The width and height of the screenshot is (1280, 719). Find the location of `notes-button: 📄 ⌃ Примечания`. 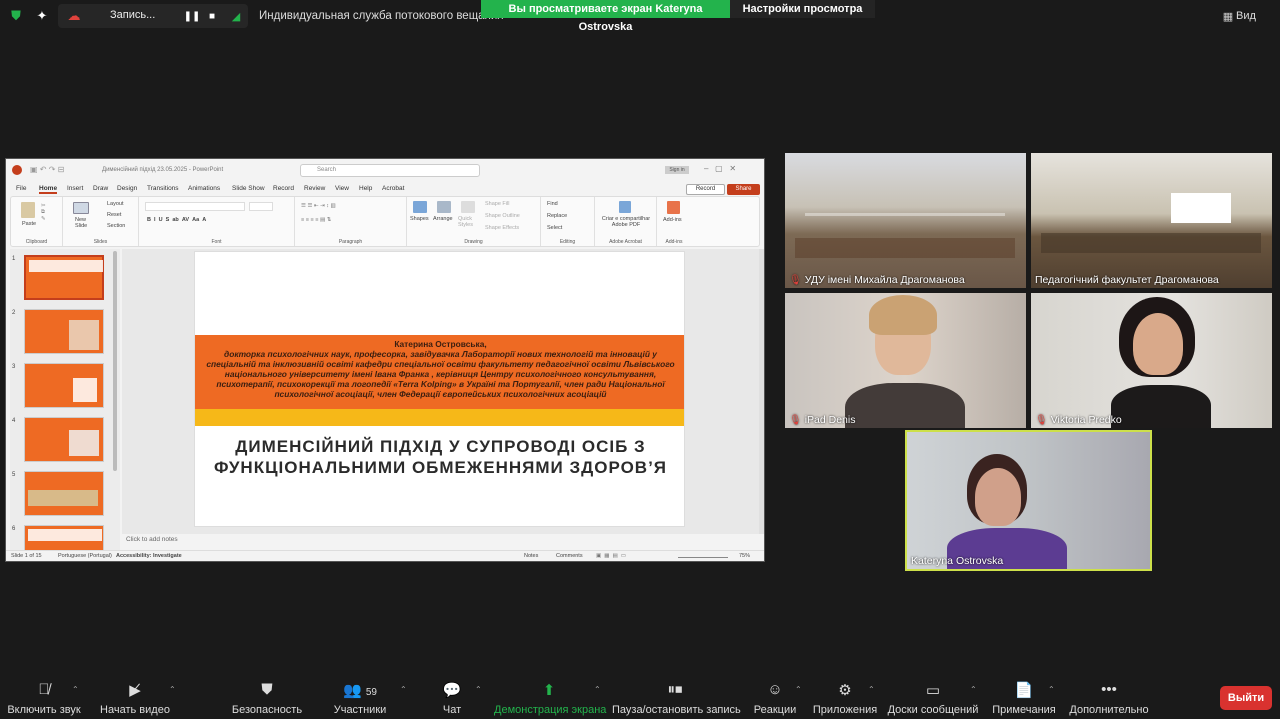

notes-button: 📄 ⌃ Примечания is located at coordinates (1024, 696).